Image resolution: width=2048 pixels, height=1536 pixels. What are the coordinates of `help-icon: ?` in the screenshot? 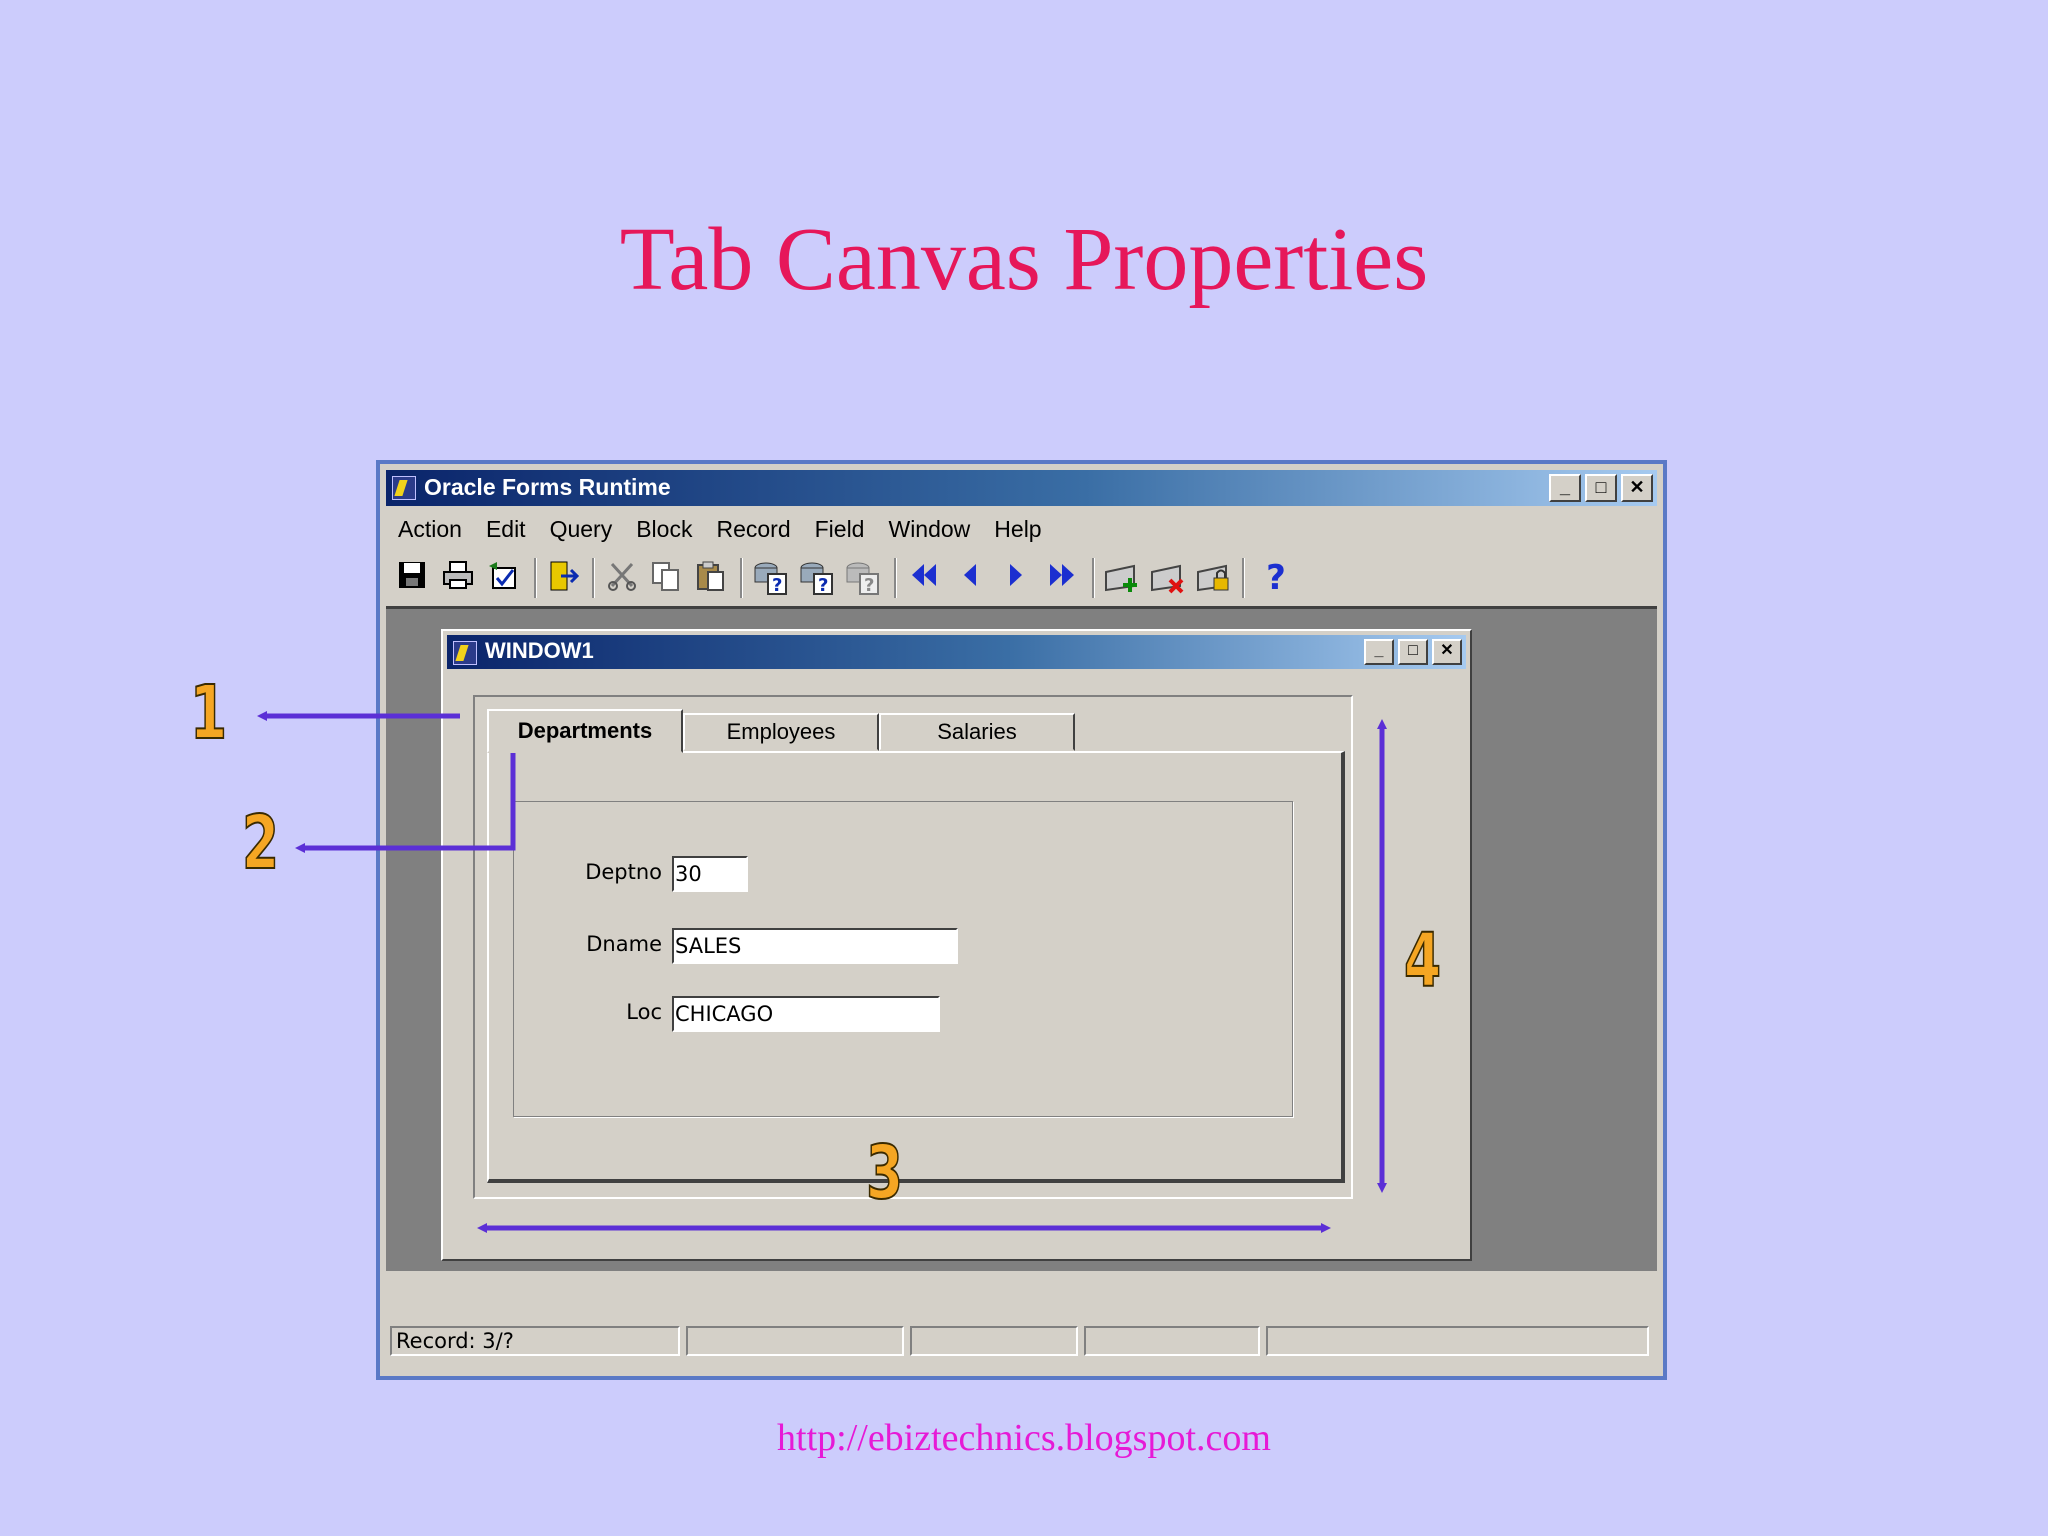 It's located at (1276, 578).